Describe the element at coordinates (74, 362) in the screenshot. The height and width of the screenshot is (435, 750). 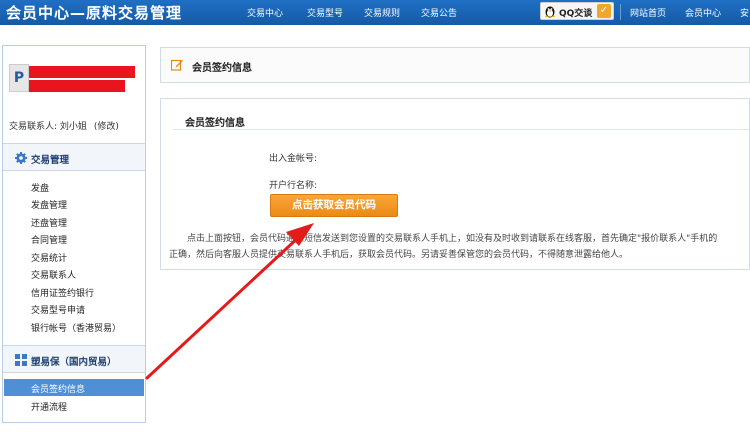
I see `section-plastic-insurance-label: 塑易保（国内贸易）` at that location.